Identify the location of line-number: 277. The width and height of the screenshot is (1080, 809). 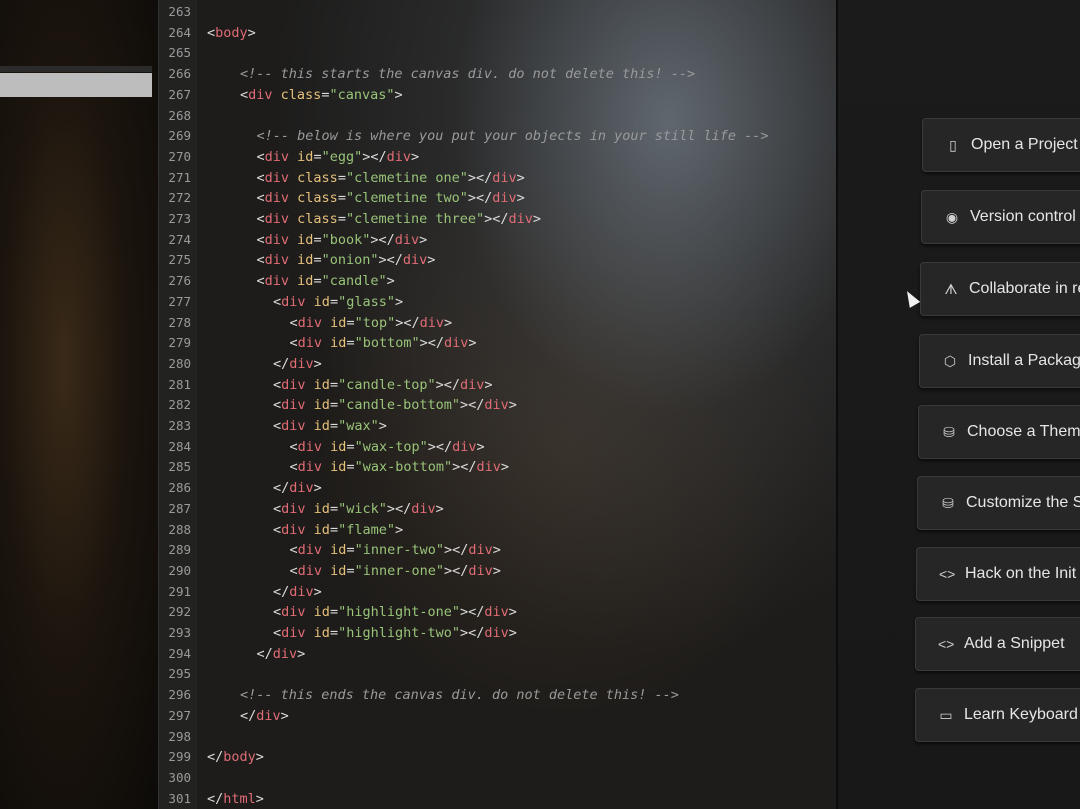
(179, 301).